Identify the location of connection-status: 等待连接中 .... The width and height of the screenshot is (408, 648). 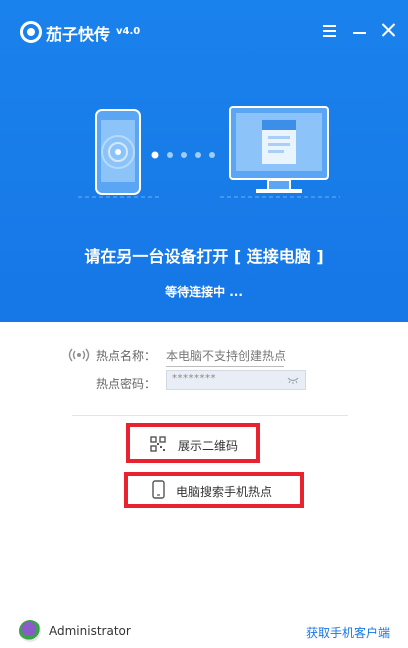
(204, 292).